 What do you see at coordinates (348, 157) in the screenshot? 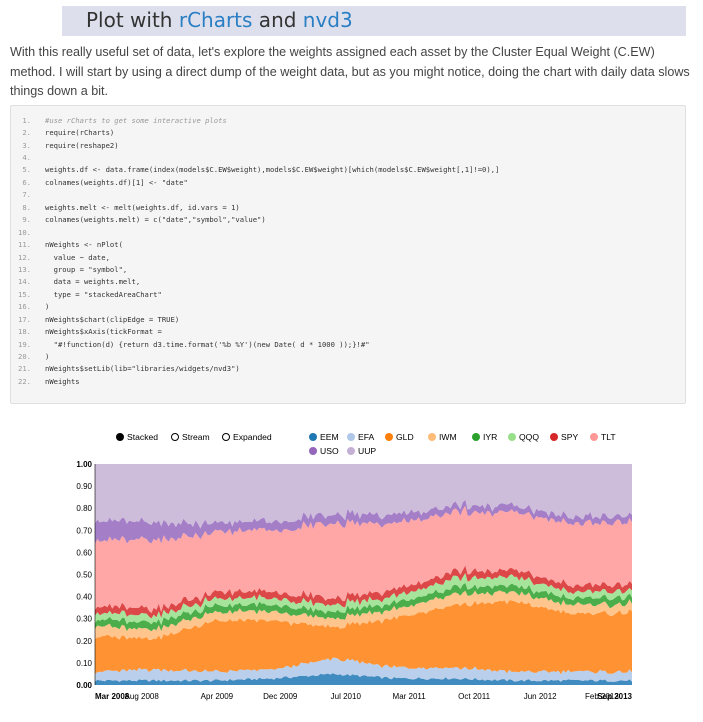
I see `code-line: 4.` at bounding box center [348, 157].